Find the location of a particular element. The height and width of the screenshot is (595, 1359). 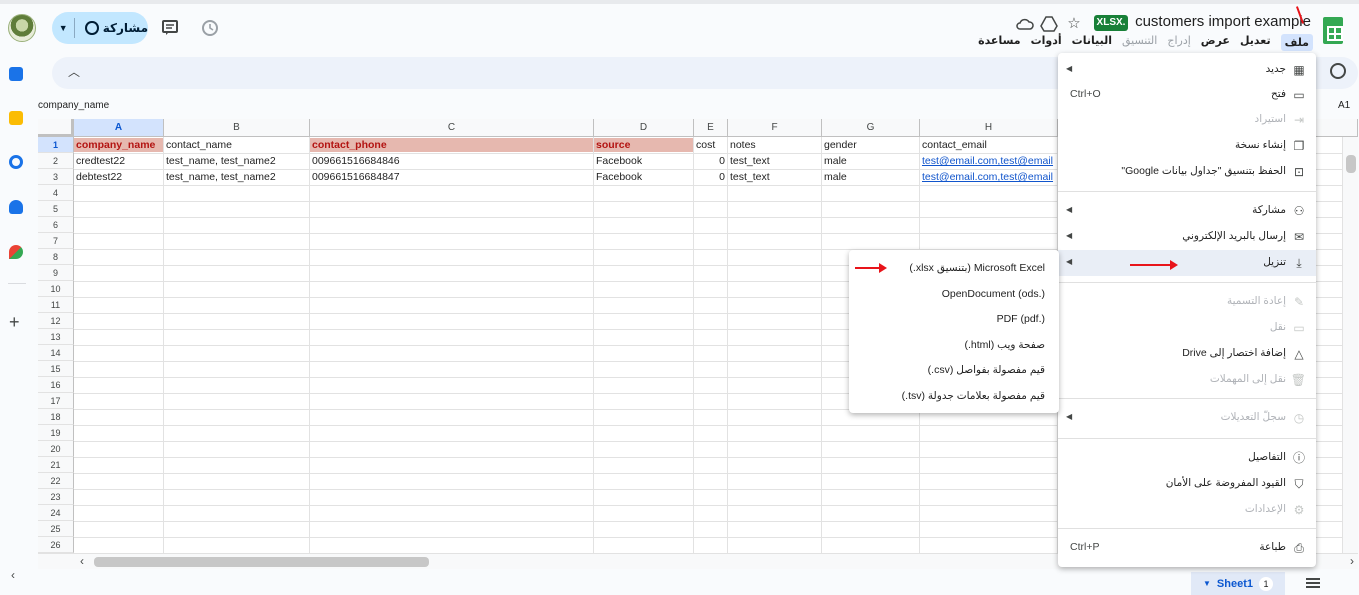

row-header: 2 is located at coordinates (56, 161).